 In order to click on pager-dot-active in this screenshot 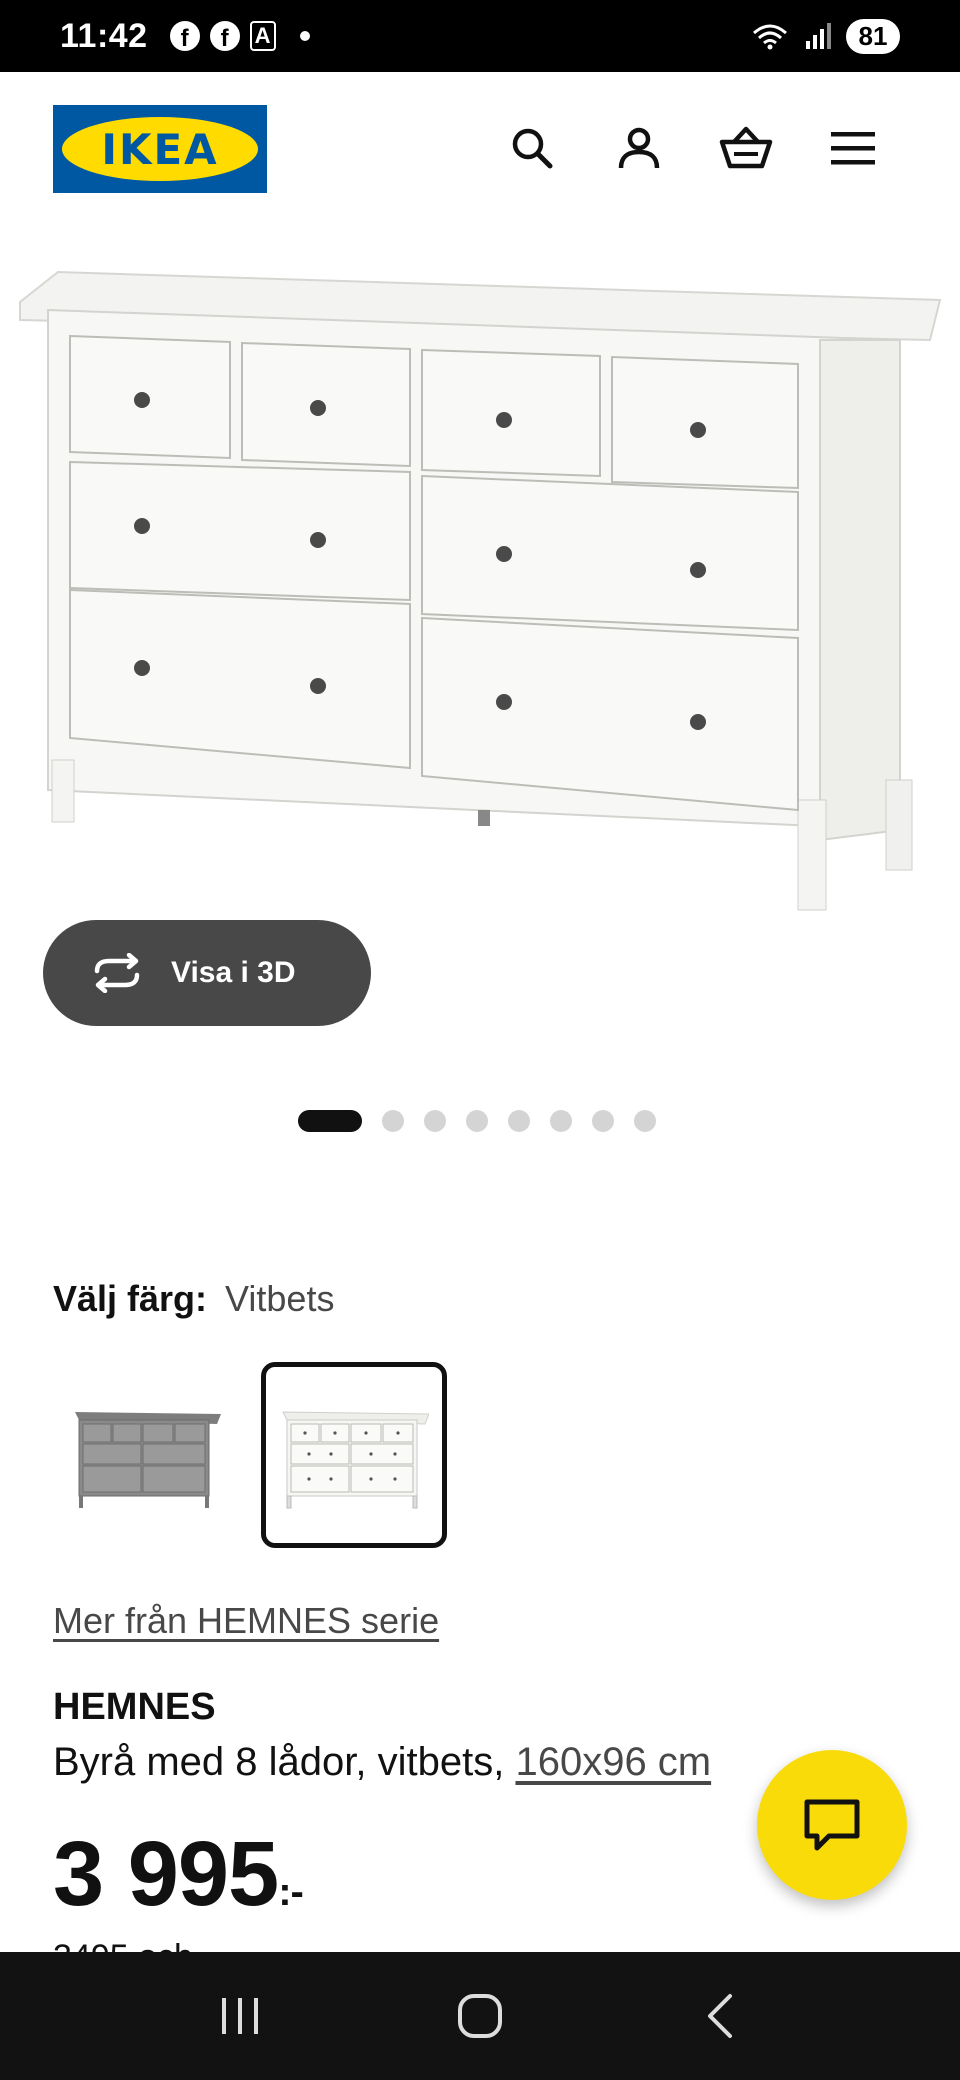, I will do `click(330, 1121)`.